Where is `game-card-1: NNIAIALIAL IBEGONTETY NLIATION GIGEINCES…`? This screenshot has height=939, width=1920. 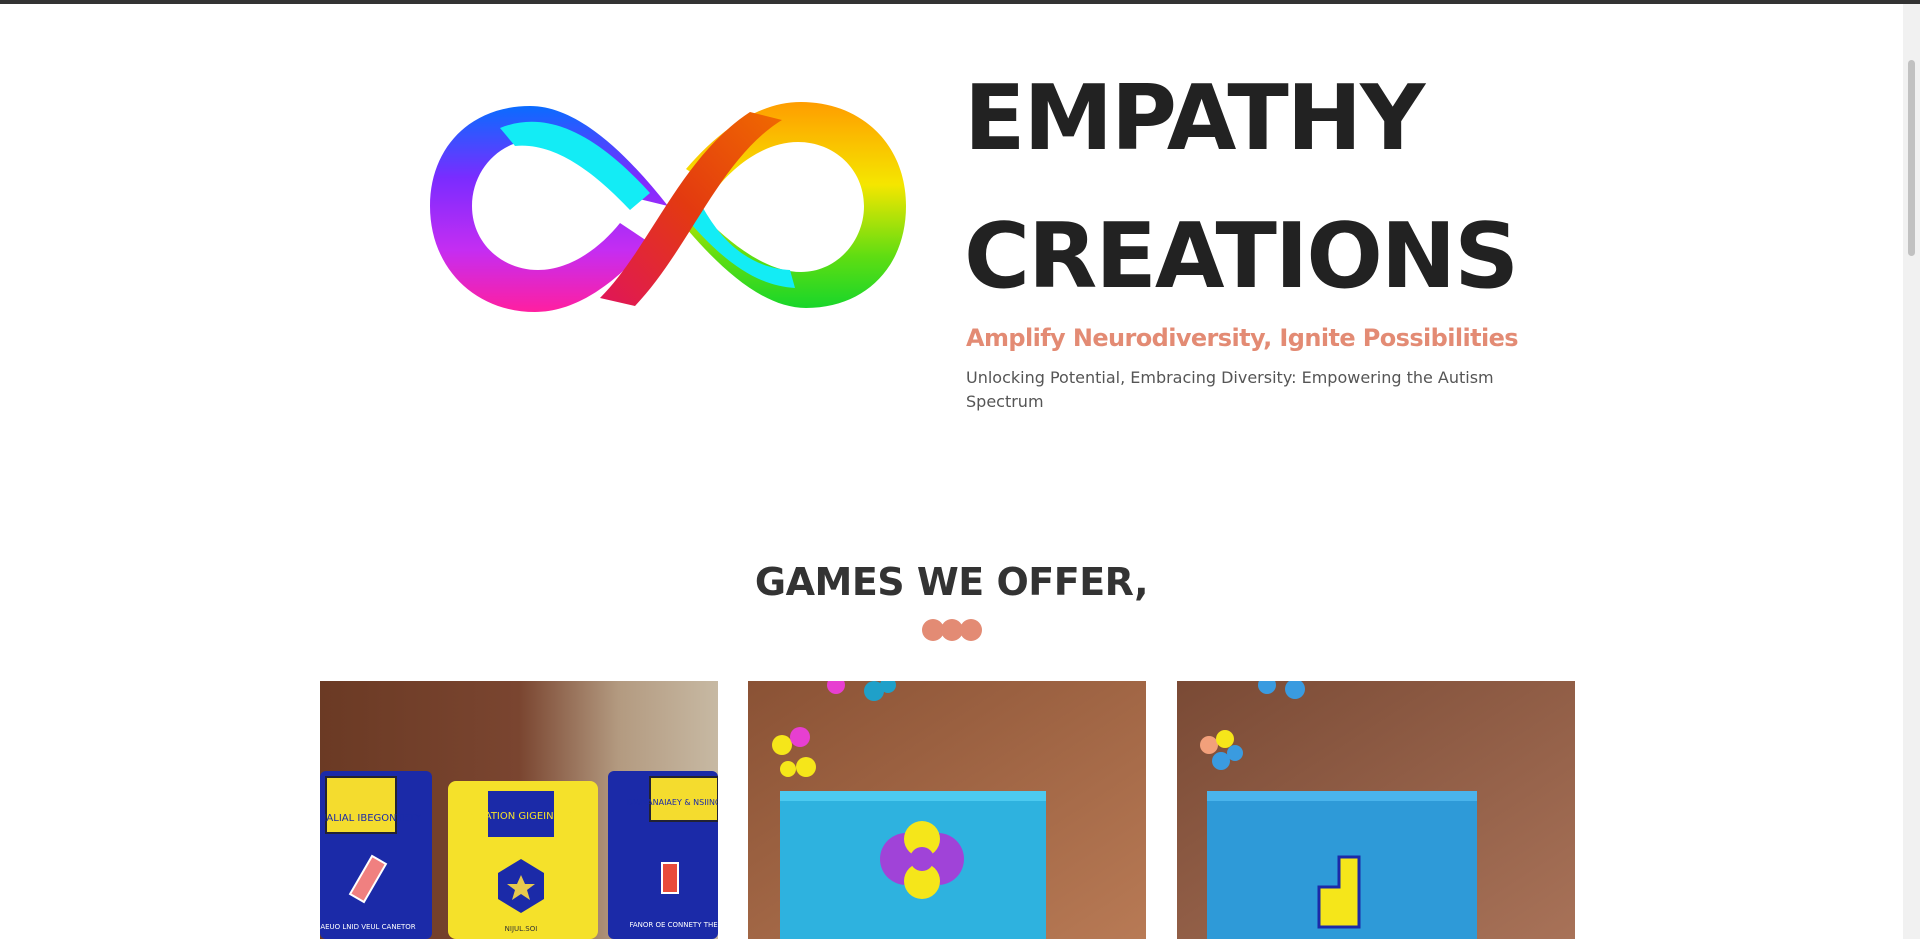 game-card-1: NNIAIALIAL IBEGONTETY NLIATION GIGEINCES… is located at coordinates (519, 810).